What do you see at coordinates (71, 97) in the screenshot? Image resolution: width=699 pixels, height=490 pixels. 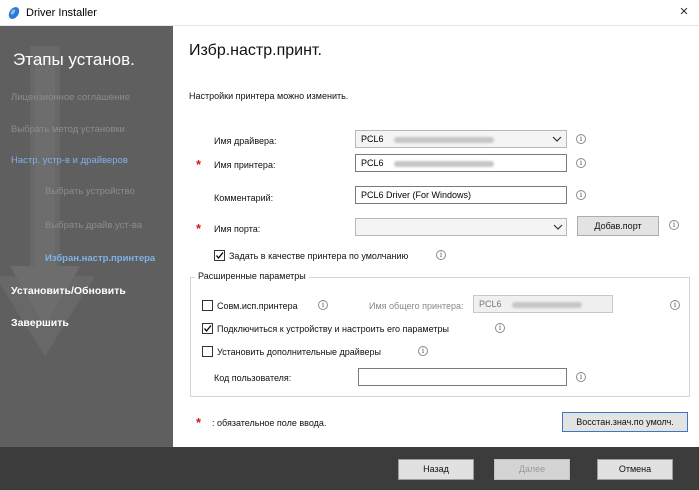 I see `sidebar-step-license: Лицензионное соглашение` at bounding box center [71, 97].